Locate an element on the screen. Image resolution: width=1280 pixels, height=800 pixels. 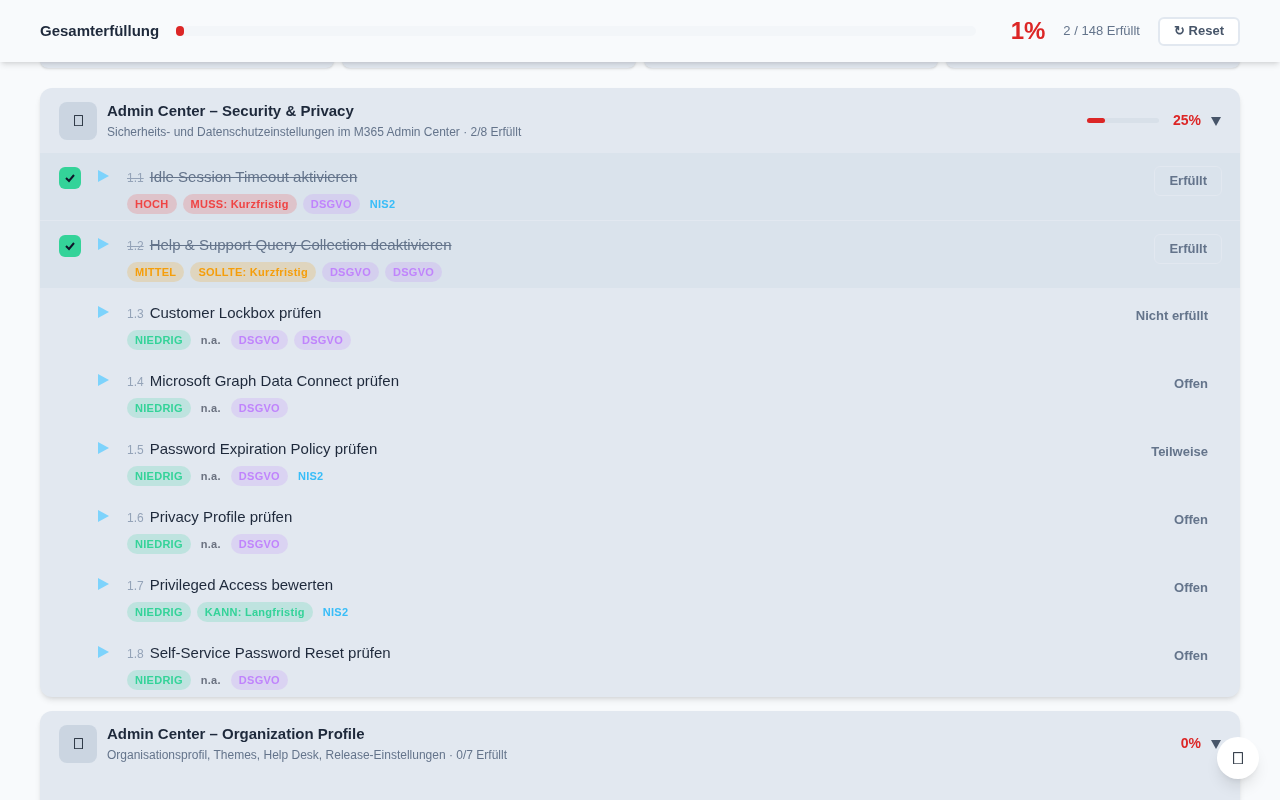
section-title: Admin Center – Organization Profile is located at coordinates (236, 734).